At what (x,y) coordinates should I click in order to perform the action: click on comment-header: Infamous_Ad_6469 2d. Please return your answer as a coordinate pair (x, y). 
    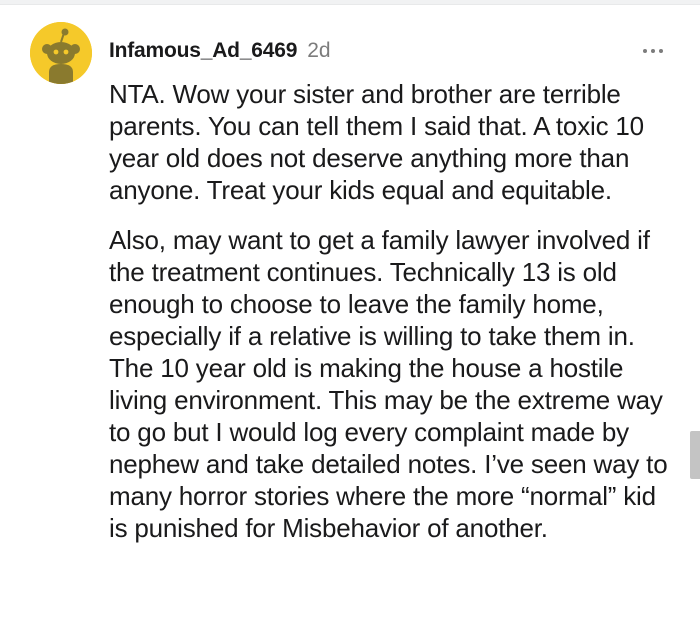
    Looking at the image, I should click on (220, 51).